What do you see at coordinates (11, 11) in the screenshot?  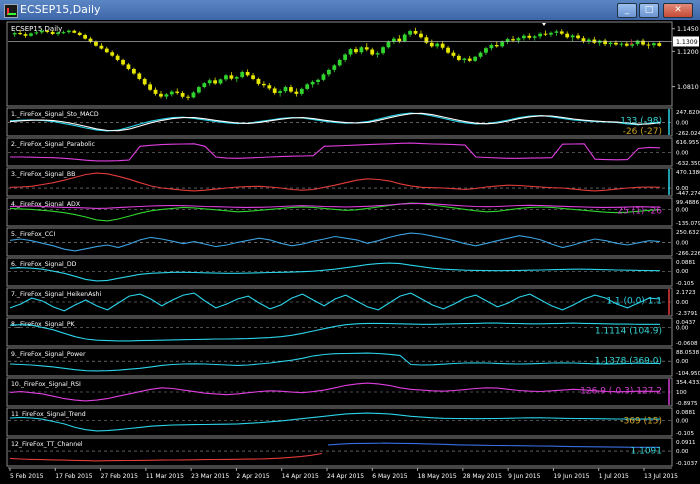 I see `chart-window-icon` at bounding box center [11, 11].